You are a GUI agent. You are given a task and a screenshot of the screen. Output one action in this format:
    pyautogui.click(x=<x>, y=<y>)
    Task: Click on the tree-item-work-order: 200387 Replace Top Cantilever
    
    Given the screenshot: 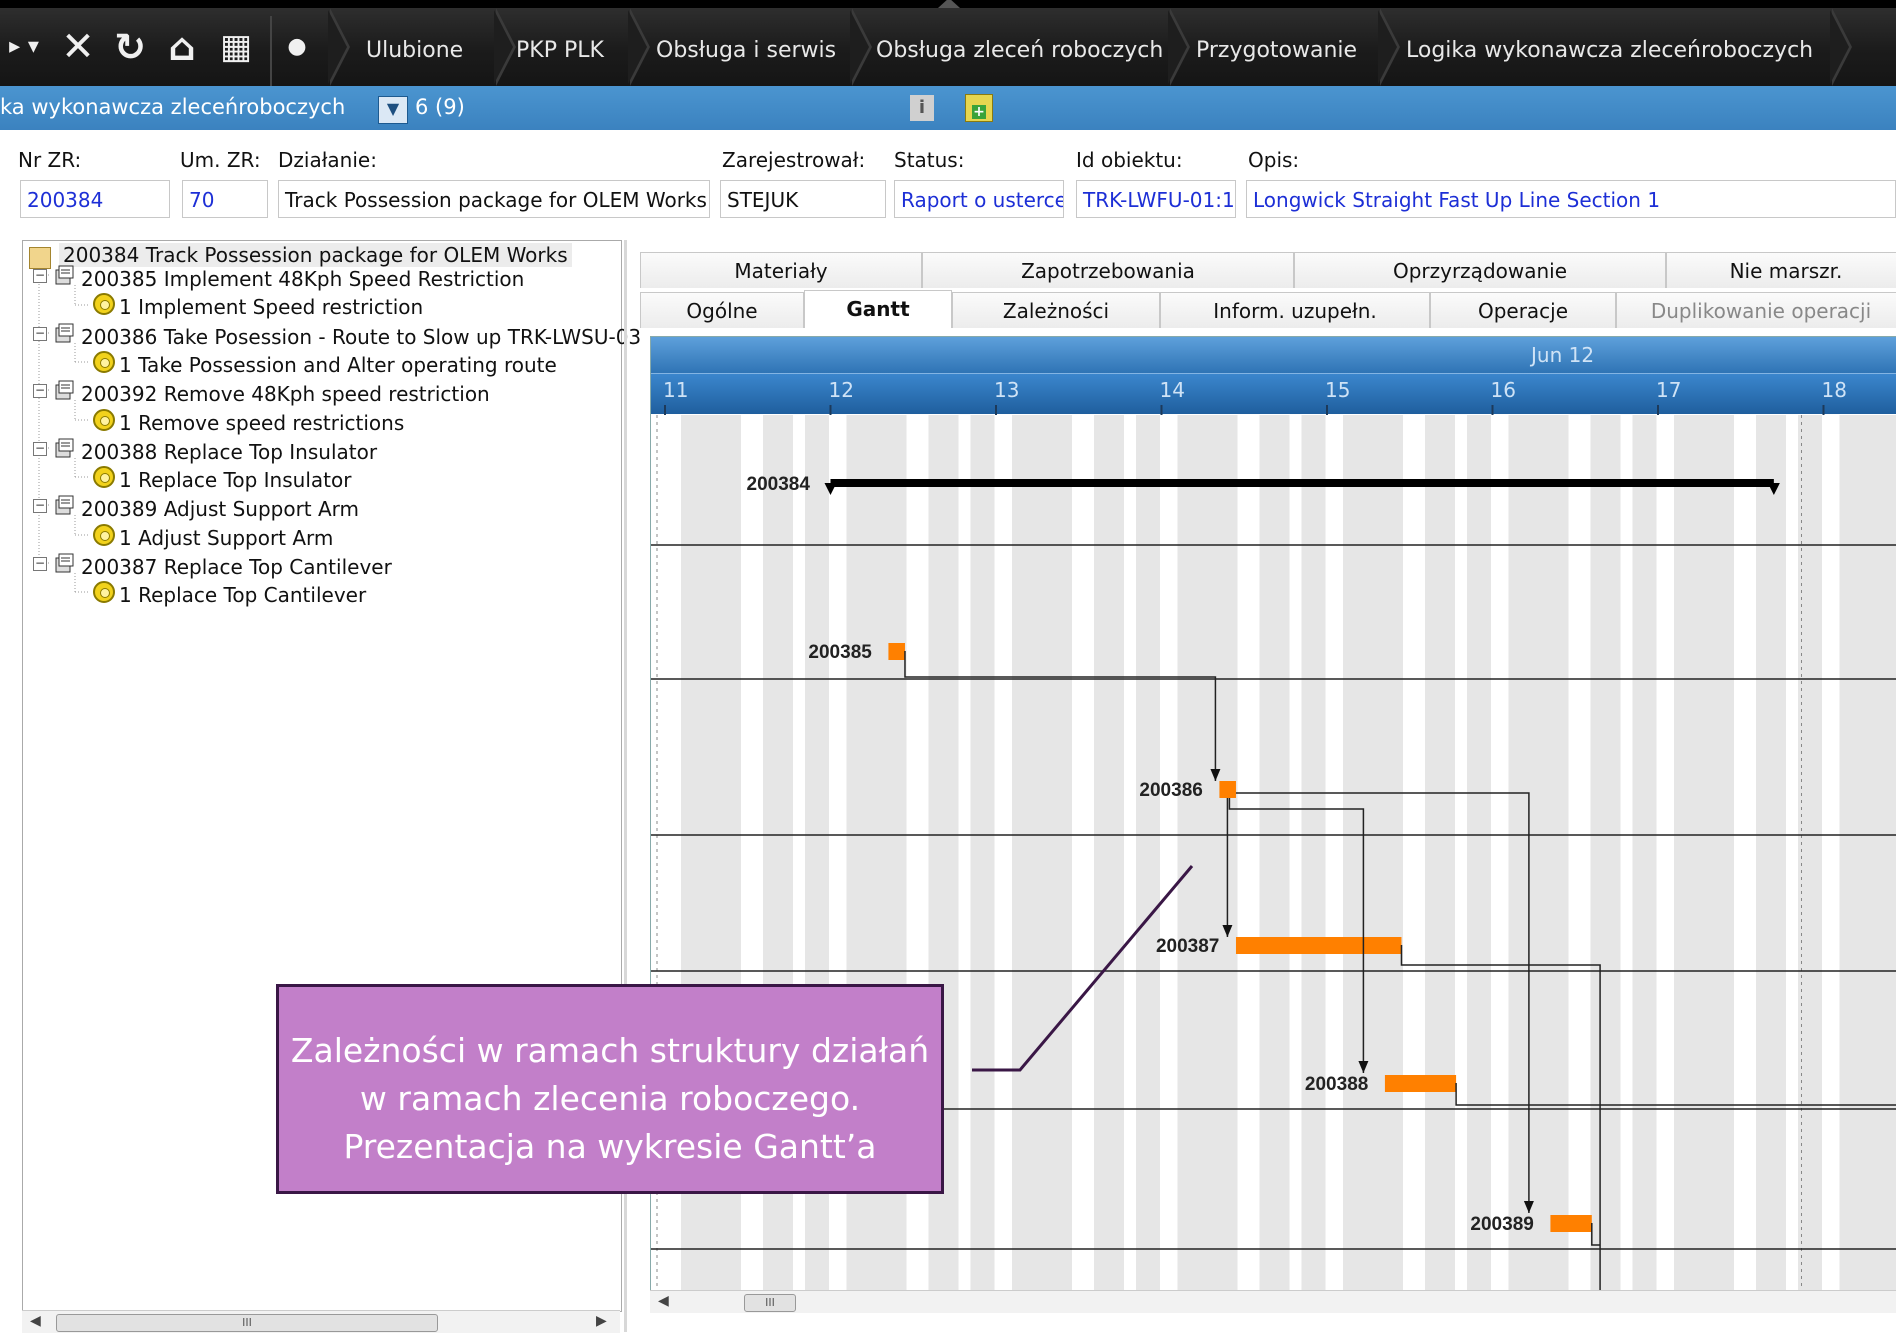 What is the action you would take?
    pyautogui.click(x=236, y=567)
    